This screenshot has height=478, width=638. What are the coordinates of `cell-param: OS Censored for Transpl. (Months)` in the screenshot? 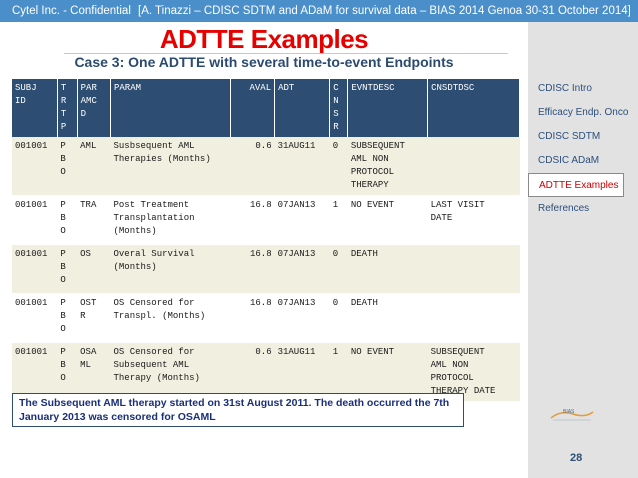 It's located at (159, 309).